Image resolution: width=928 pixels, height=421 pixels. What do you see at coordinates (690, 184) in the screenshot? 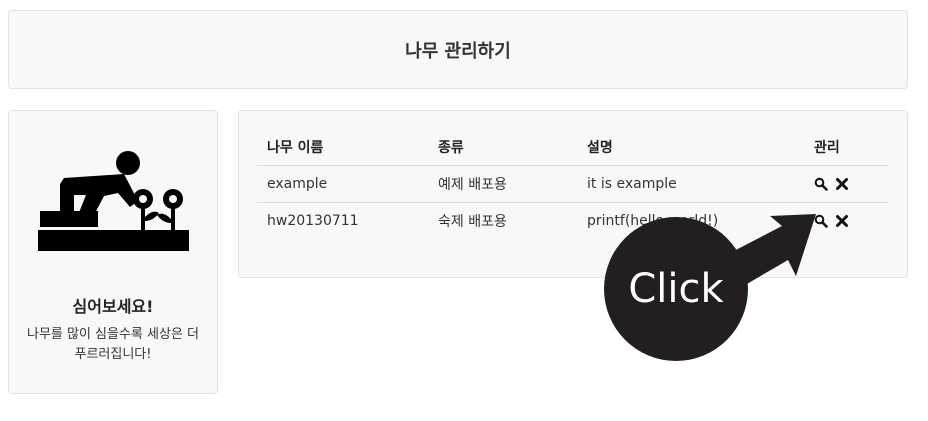
I see `tree-description-cell: it is example` at bounding box center [690, 184].